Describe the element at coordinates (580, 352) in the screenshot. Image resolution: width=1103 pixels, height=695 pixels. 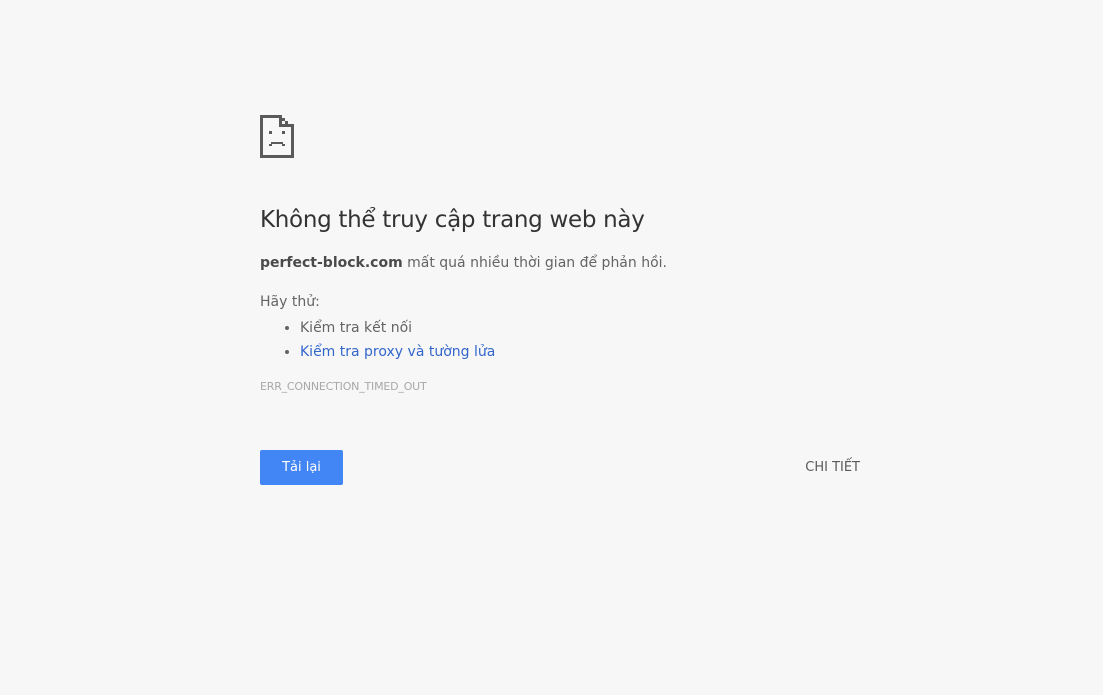
I see `list-item: Kiểm tra proxy và tường lửa` at that location.